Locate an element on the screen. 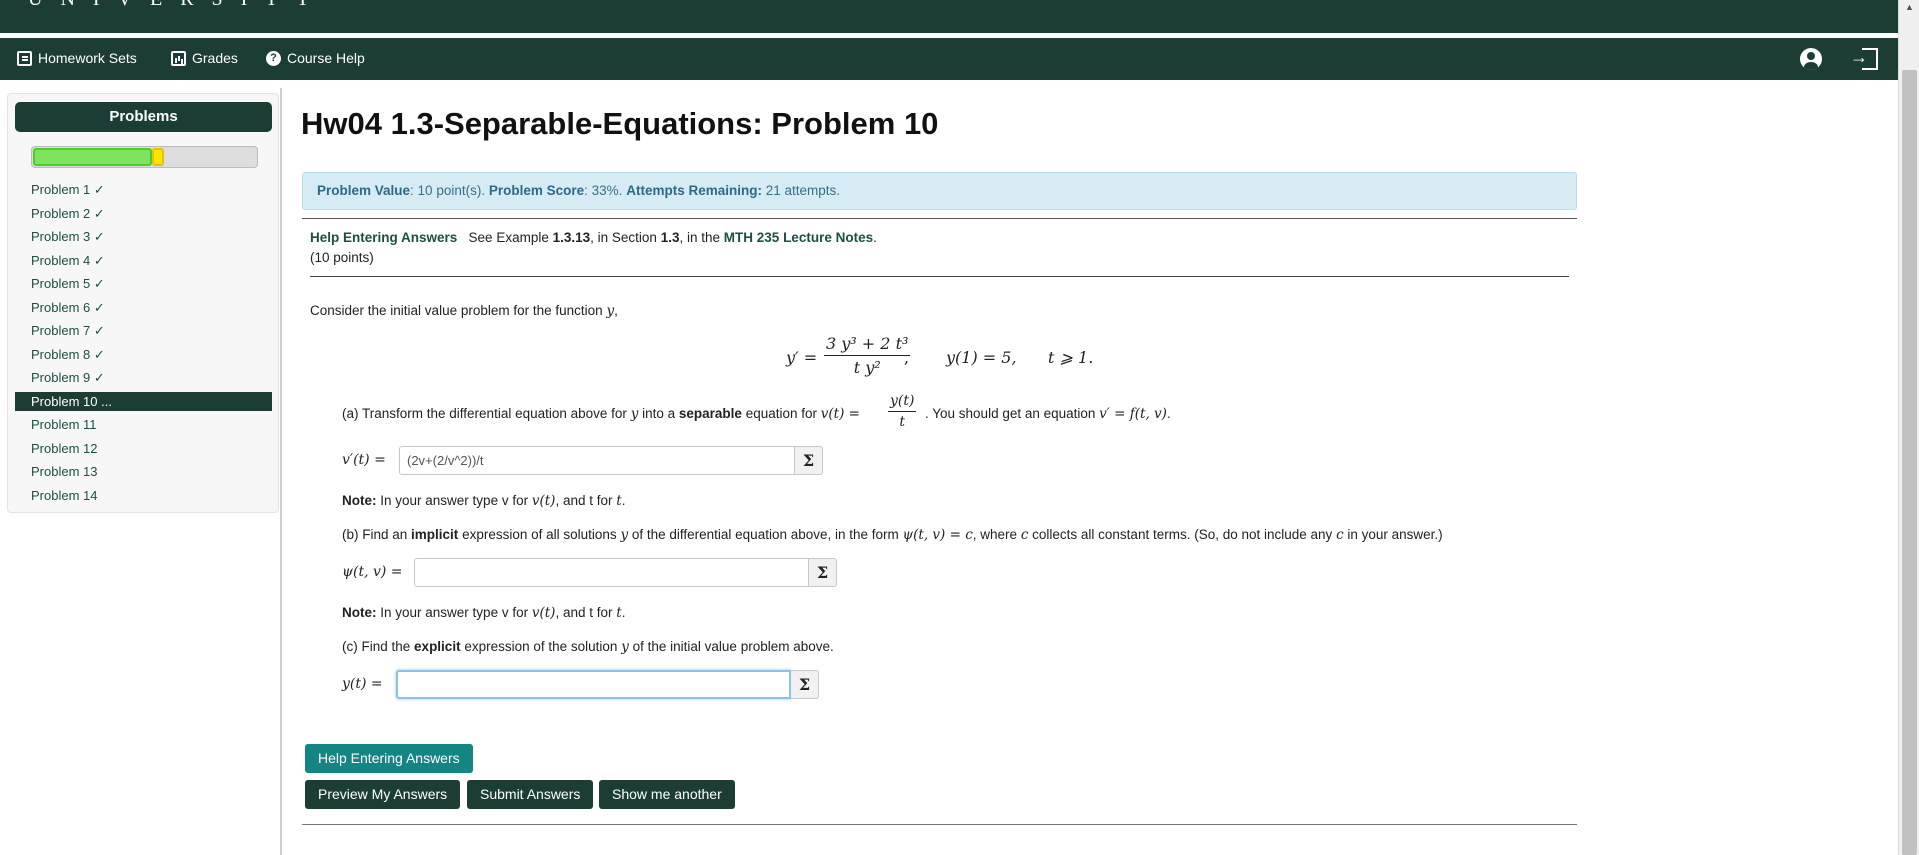 The height and width of the screenshot is (855, 1919). lecture-notes-link: MTH 235 Lecture Notes is located at coordinates (798, 237).